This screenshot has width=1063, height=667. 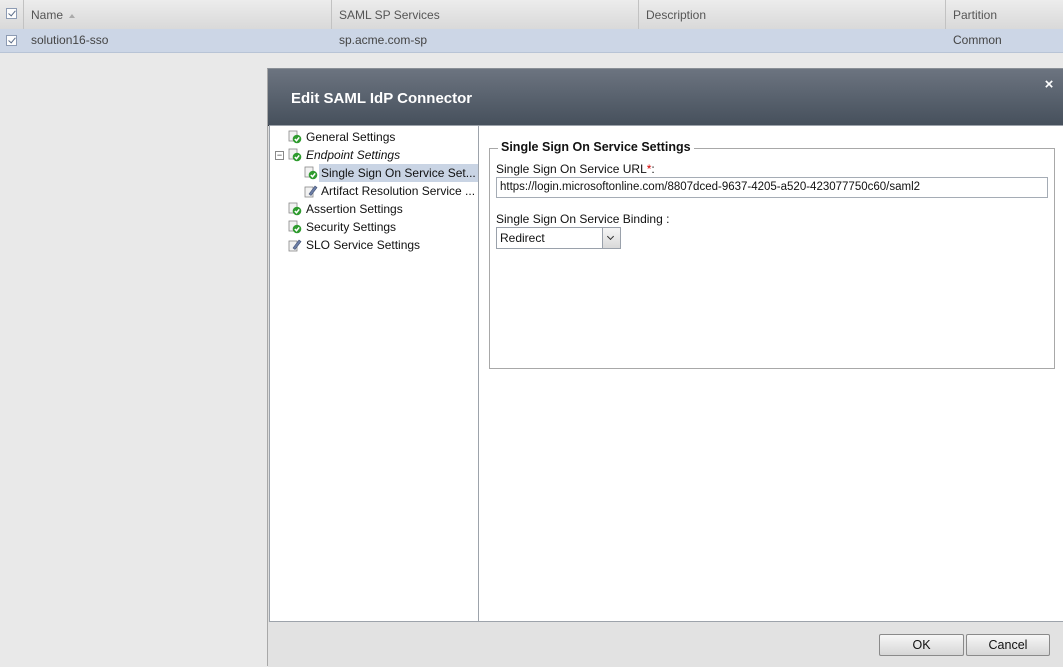 I want to click on row-checkbox, so click(x=11, y=40).